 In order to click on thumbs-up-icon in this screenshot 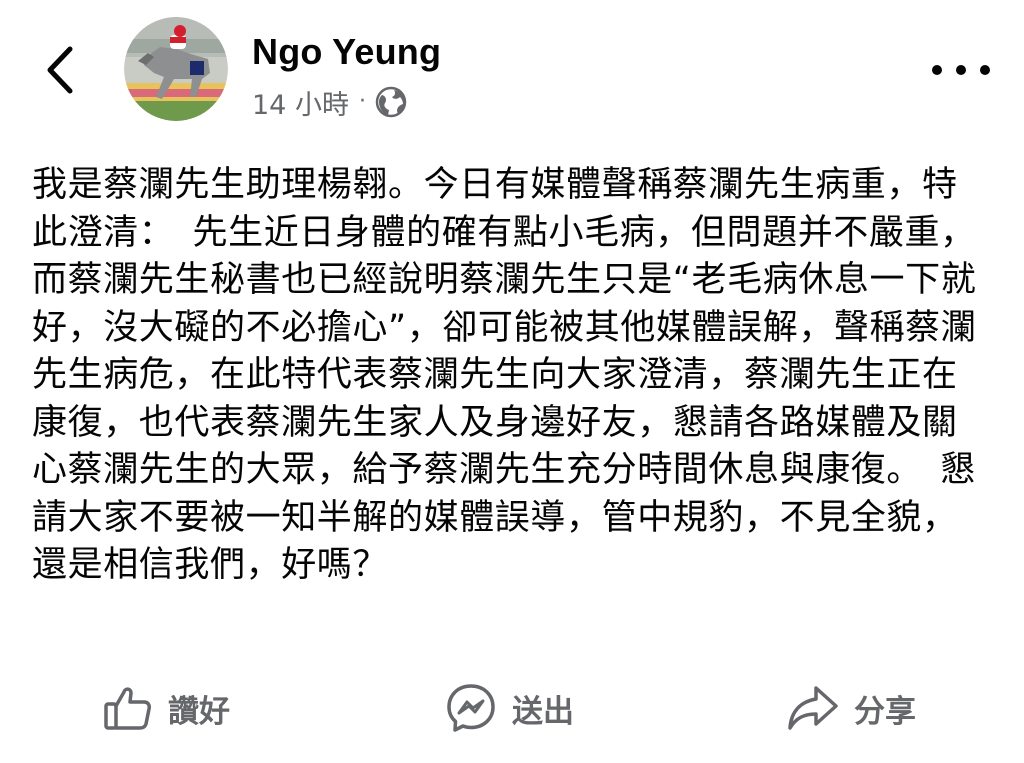, I will do `click(127, 708)`.